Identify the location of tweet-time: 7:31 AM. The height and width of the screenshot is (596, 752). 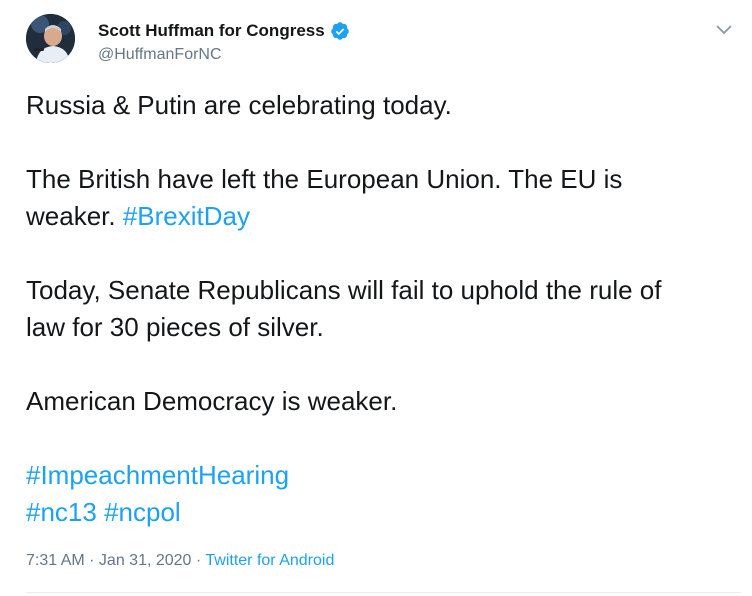
(55, 560).